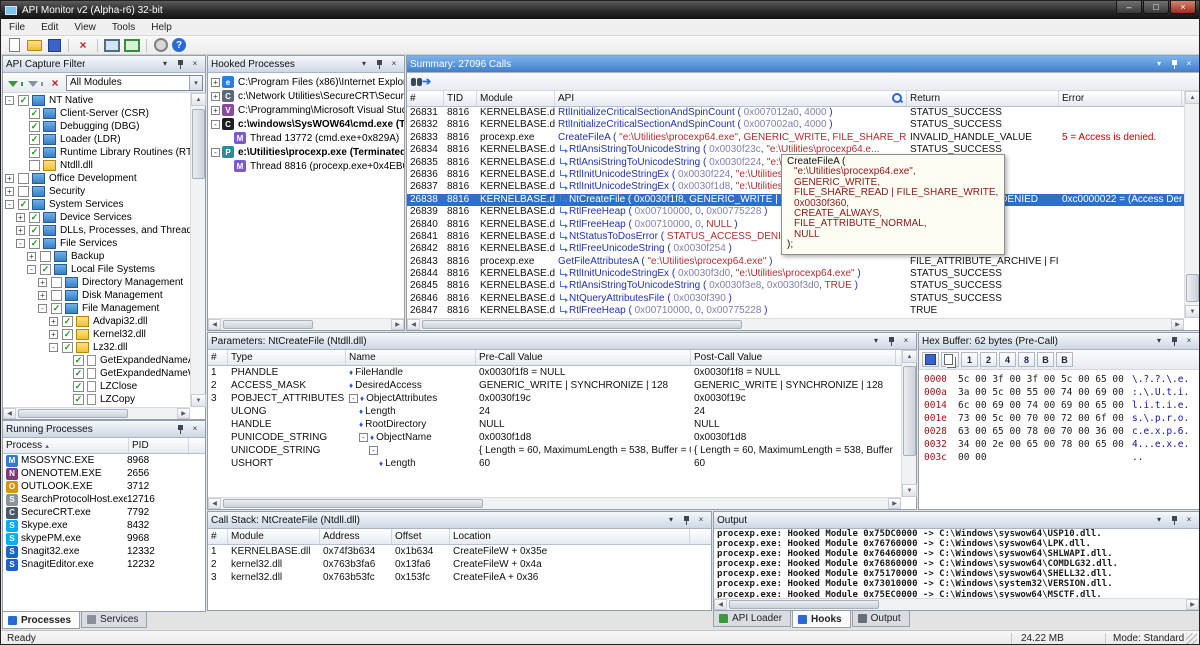 The image size is (1200, 645). What do you see at coordinates (969, 359) in the screenshot?
I see `hex-group-1-byte-button: 1` at bounding box center [969, 359].